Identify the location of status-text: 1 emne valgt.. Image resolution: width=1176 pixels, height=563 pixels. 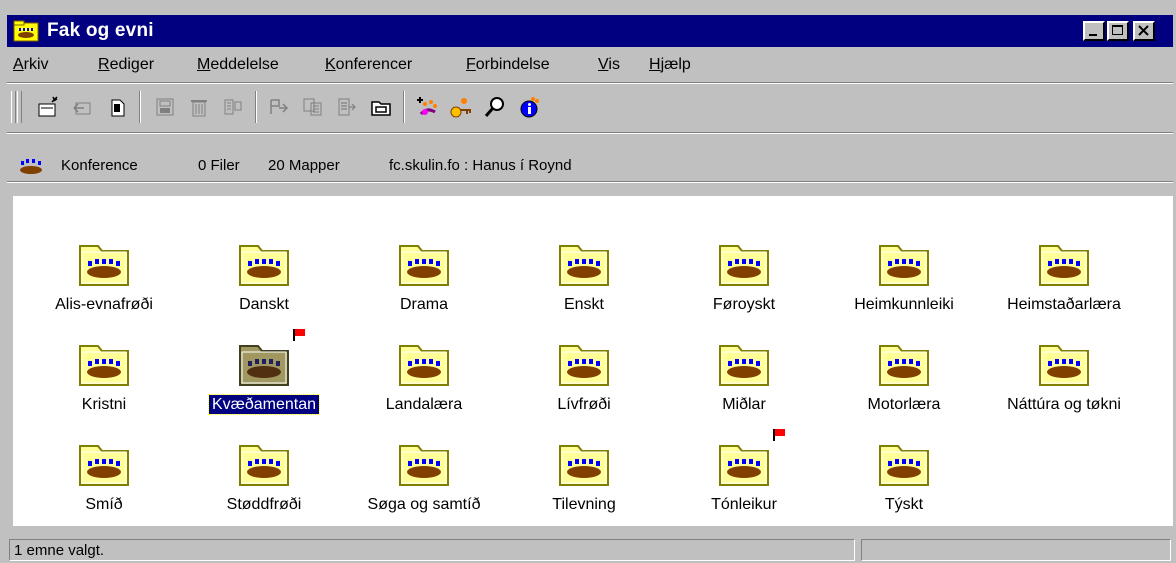
(59, 550).